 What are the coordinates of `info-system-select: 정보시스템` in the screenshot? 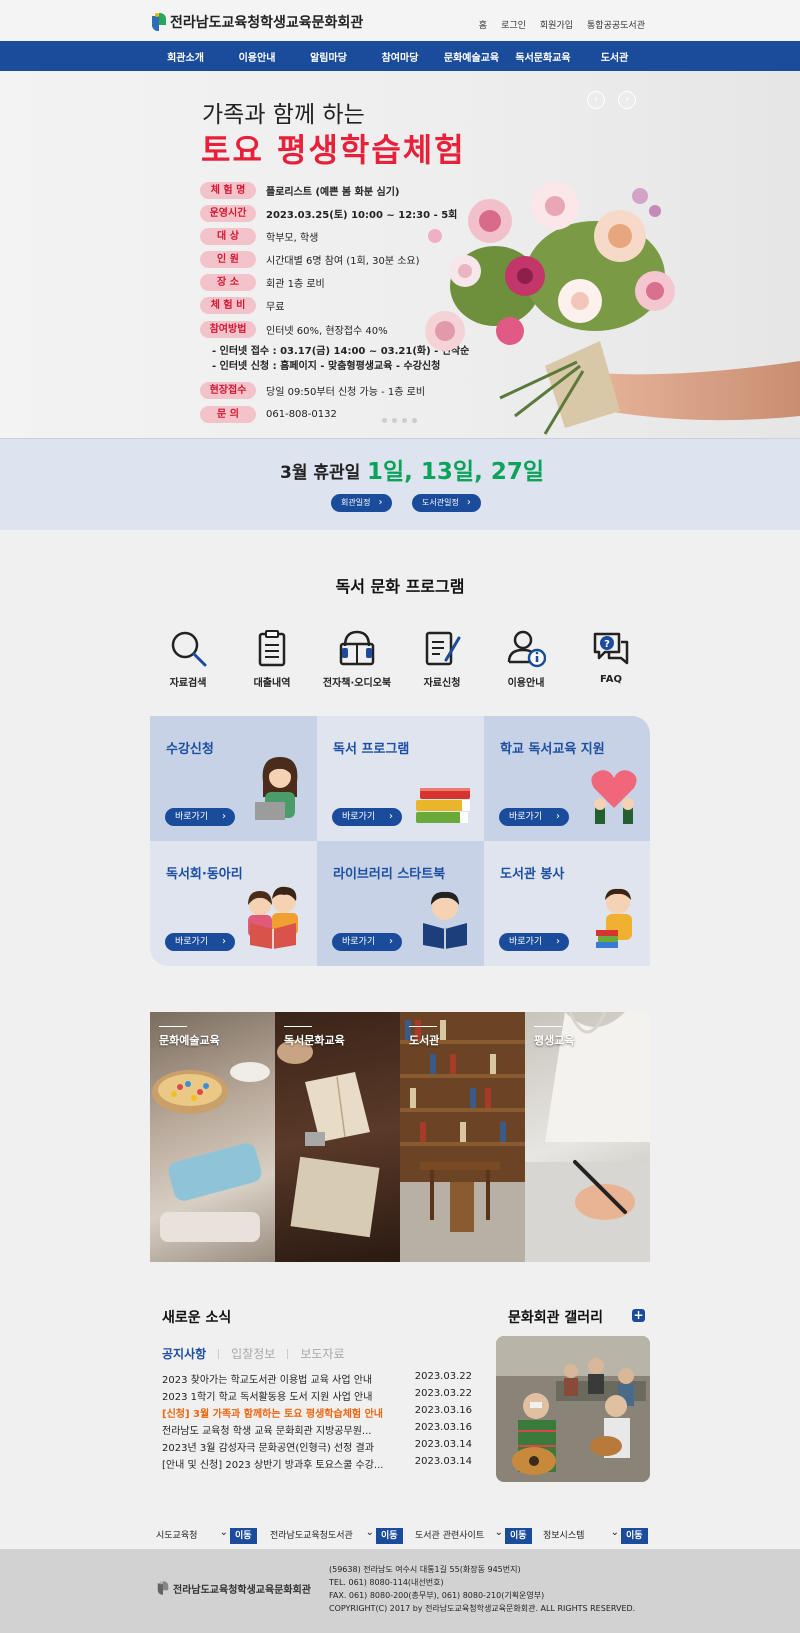 It's located at (579, 1534).